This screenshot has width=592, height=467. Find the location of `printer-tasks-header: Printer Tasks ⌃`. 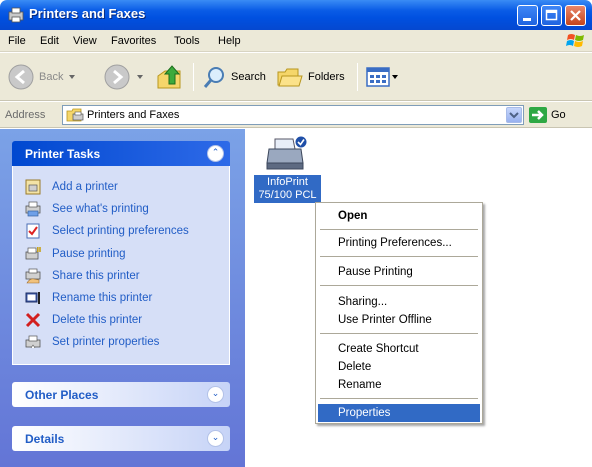

printer-tasks-header: Printer Tasks ⌃ is located at coordinates (121, 153).